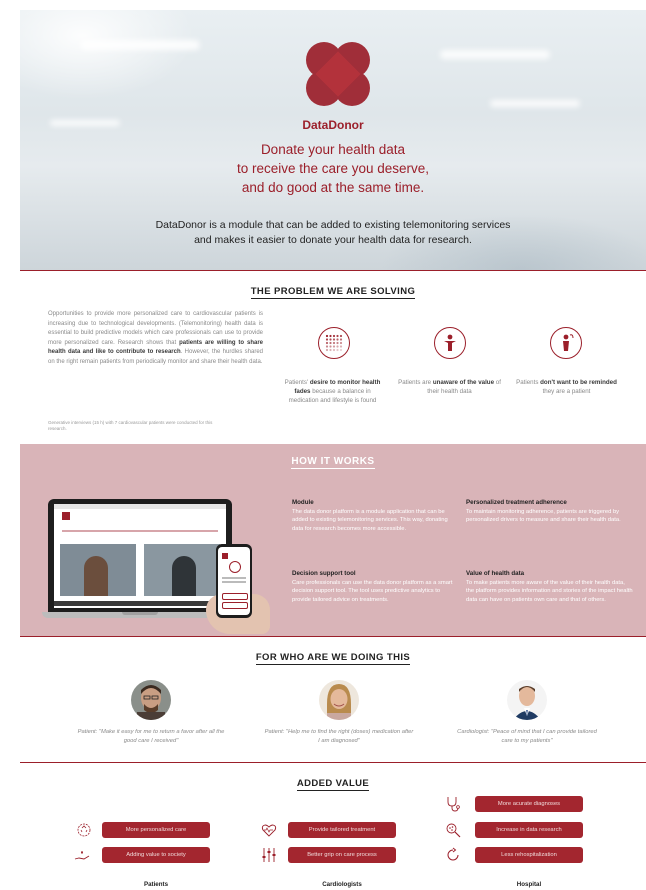 The image size is (646, 890). Describe the element at coordinates (450, 343) in the screenshot. I see `person-icon` at that location.